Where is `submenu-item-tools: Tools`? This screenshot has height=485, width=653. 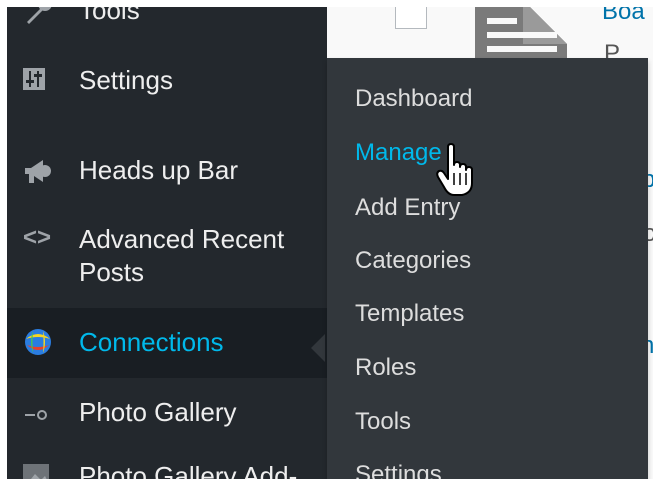 submenu-item-tools: Tools is located at coordinates (383, 422).